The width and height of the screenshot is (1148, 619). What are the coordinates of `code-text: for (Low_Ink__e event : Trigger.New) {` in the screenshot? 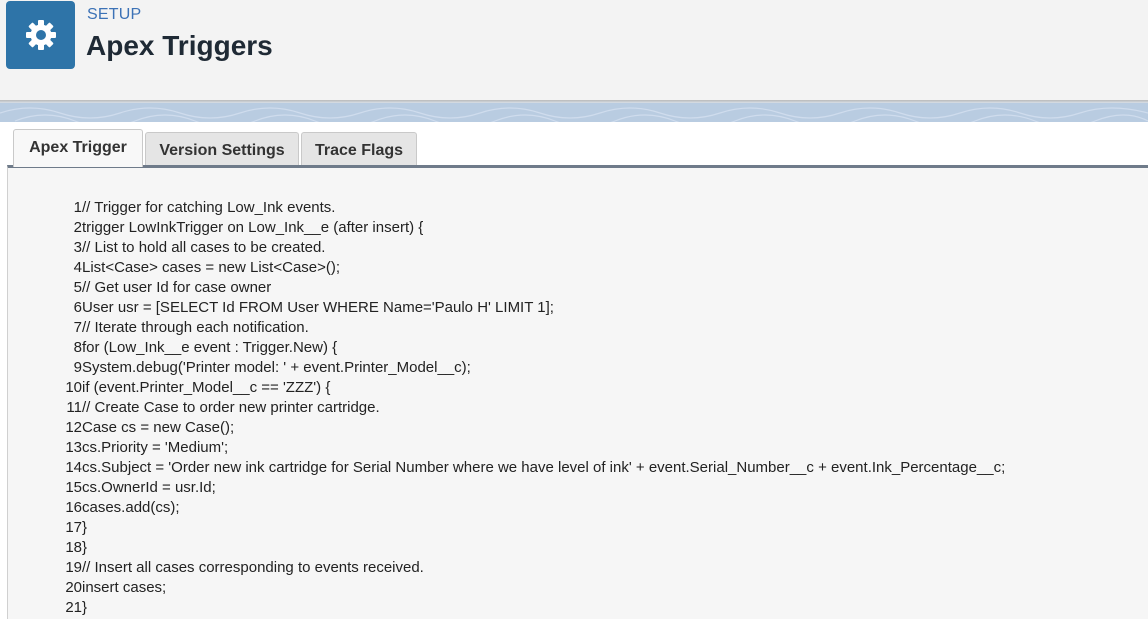 It's located at (210, 347).